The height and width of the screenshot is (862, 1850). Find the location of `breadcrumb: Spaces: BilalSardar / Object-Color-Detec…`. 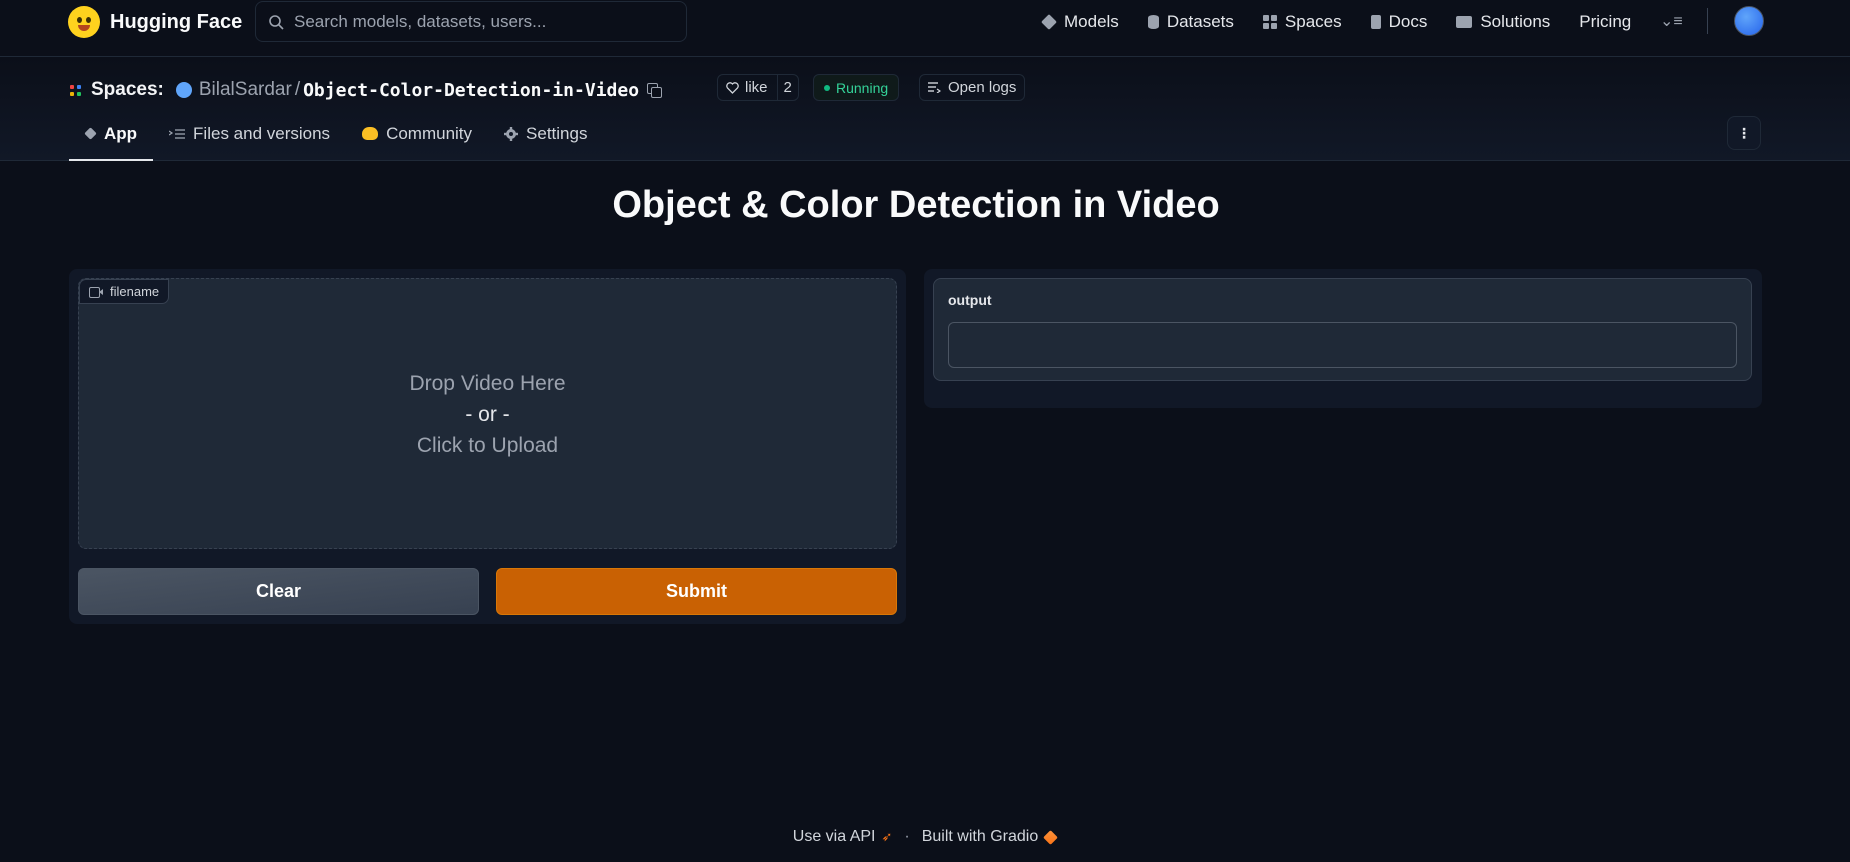

breadcrumb: Spaces: BilalSardar / Object-Color-Detec… is located at coordinates (366, 90).